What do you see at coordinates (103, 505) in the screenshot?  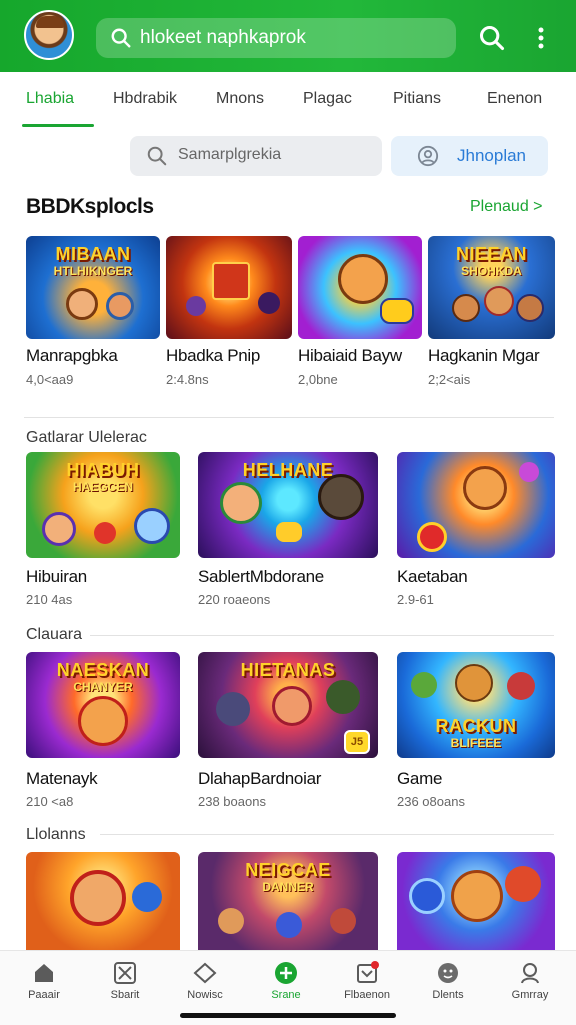 I see `game-thumbnail: HIABUH HAEGCEN` at bounding box center [103, 505].